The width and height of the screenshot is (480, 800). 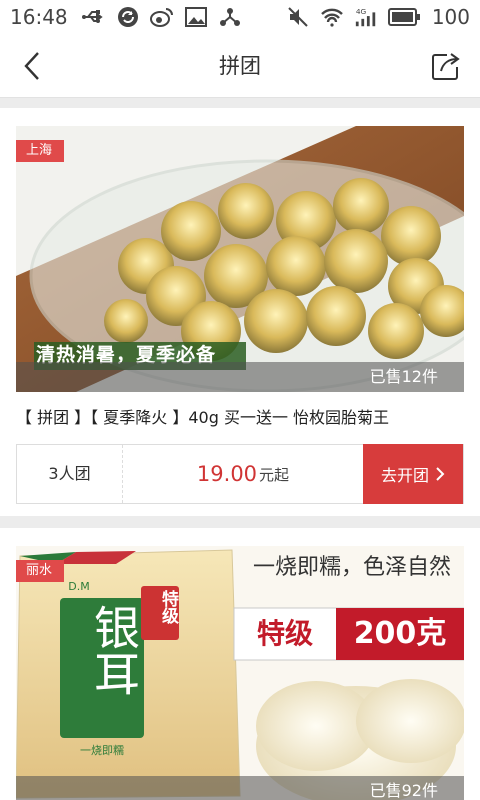 I want to click on image-icon, so click(x=196, y=17).